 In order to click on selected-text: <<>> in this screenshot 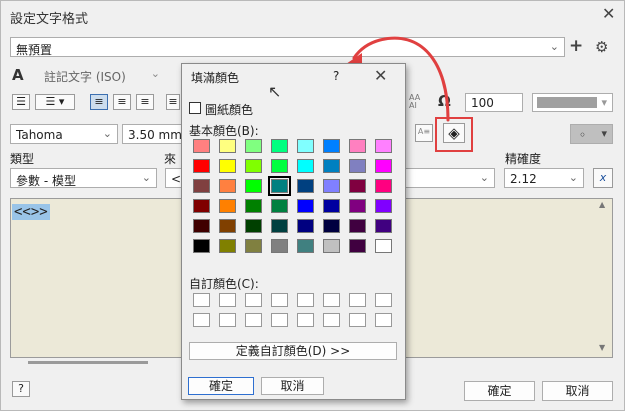, I will do `click(31, 212)`.